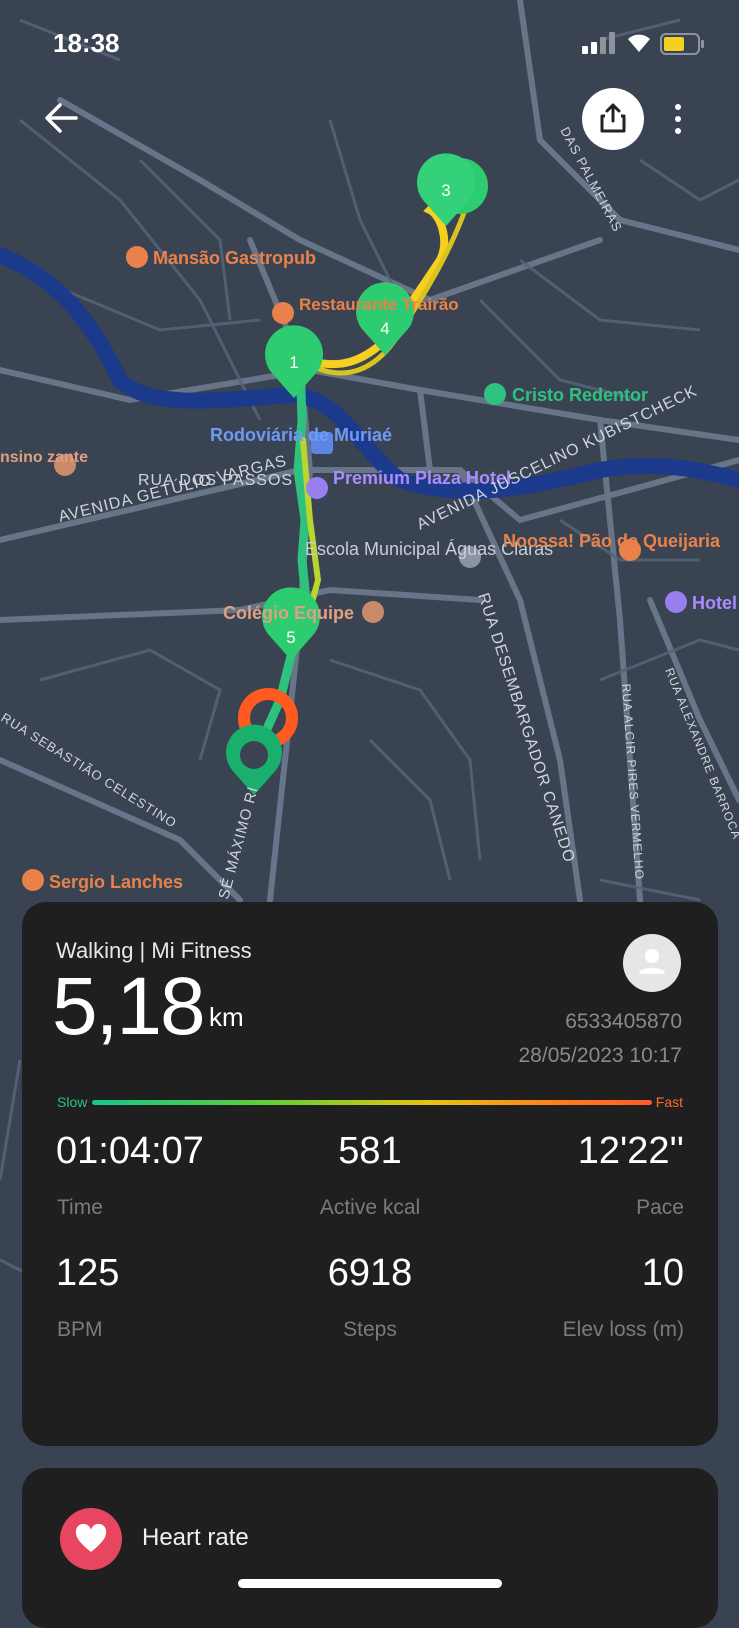 This screenshot has width=739, height=1628. Describe the element at coordinates (598, 43) in the screenshot. I see `cellular-signal-icon` at that location.